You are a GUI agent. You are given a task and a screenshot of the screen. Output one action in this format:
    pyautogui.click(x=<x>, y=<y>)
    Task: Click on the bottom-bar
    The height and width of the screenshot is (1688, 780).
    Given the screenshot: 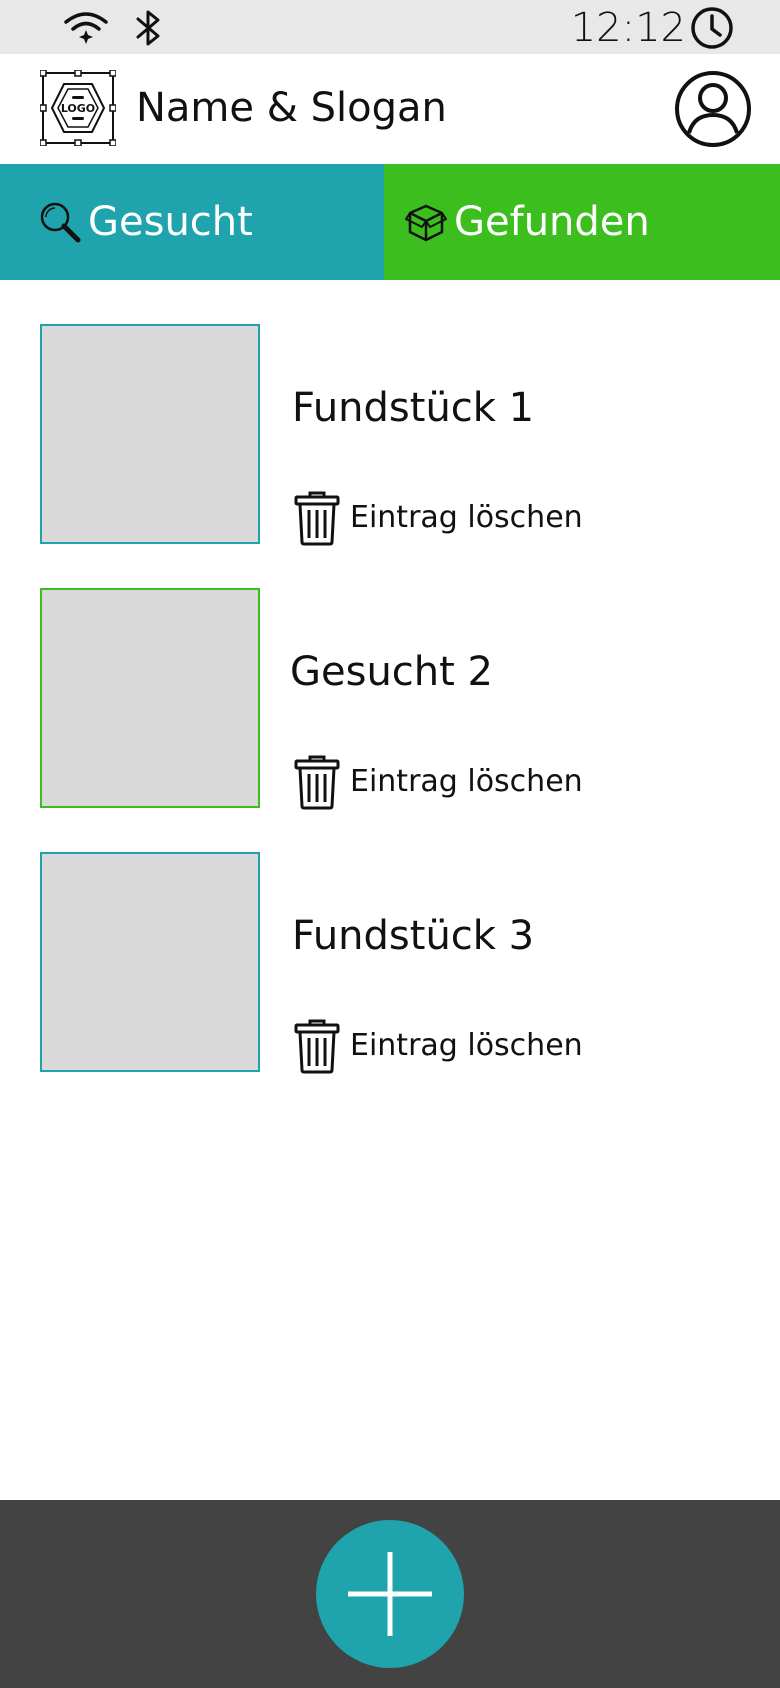 What is the action you would take?
    pyautogui.click(x=390, y=1594)
    